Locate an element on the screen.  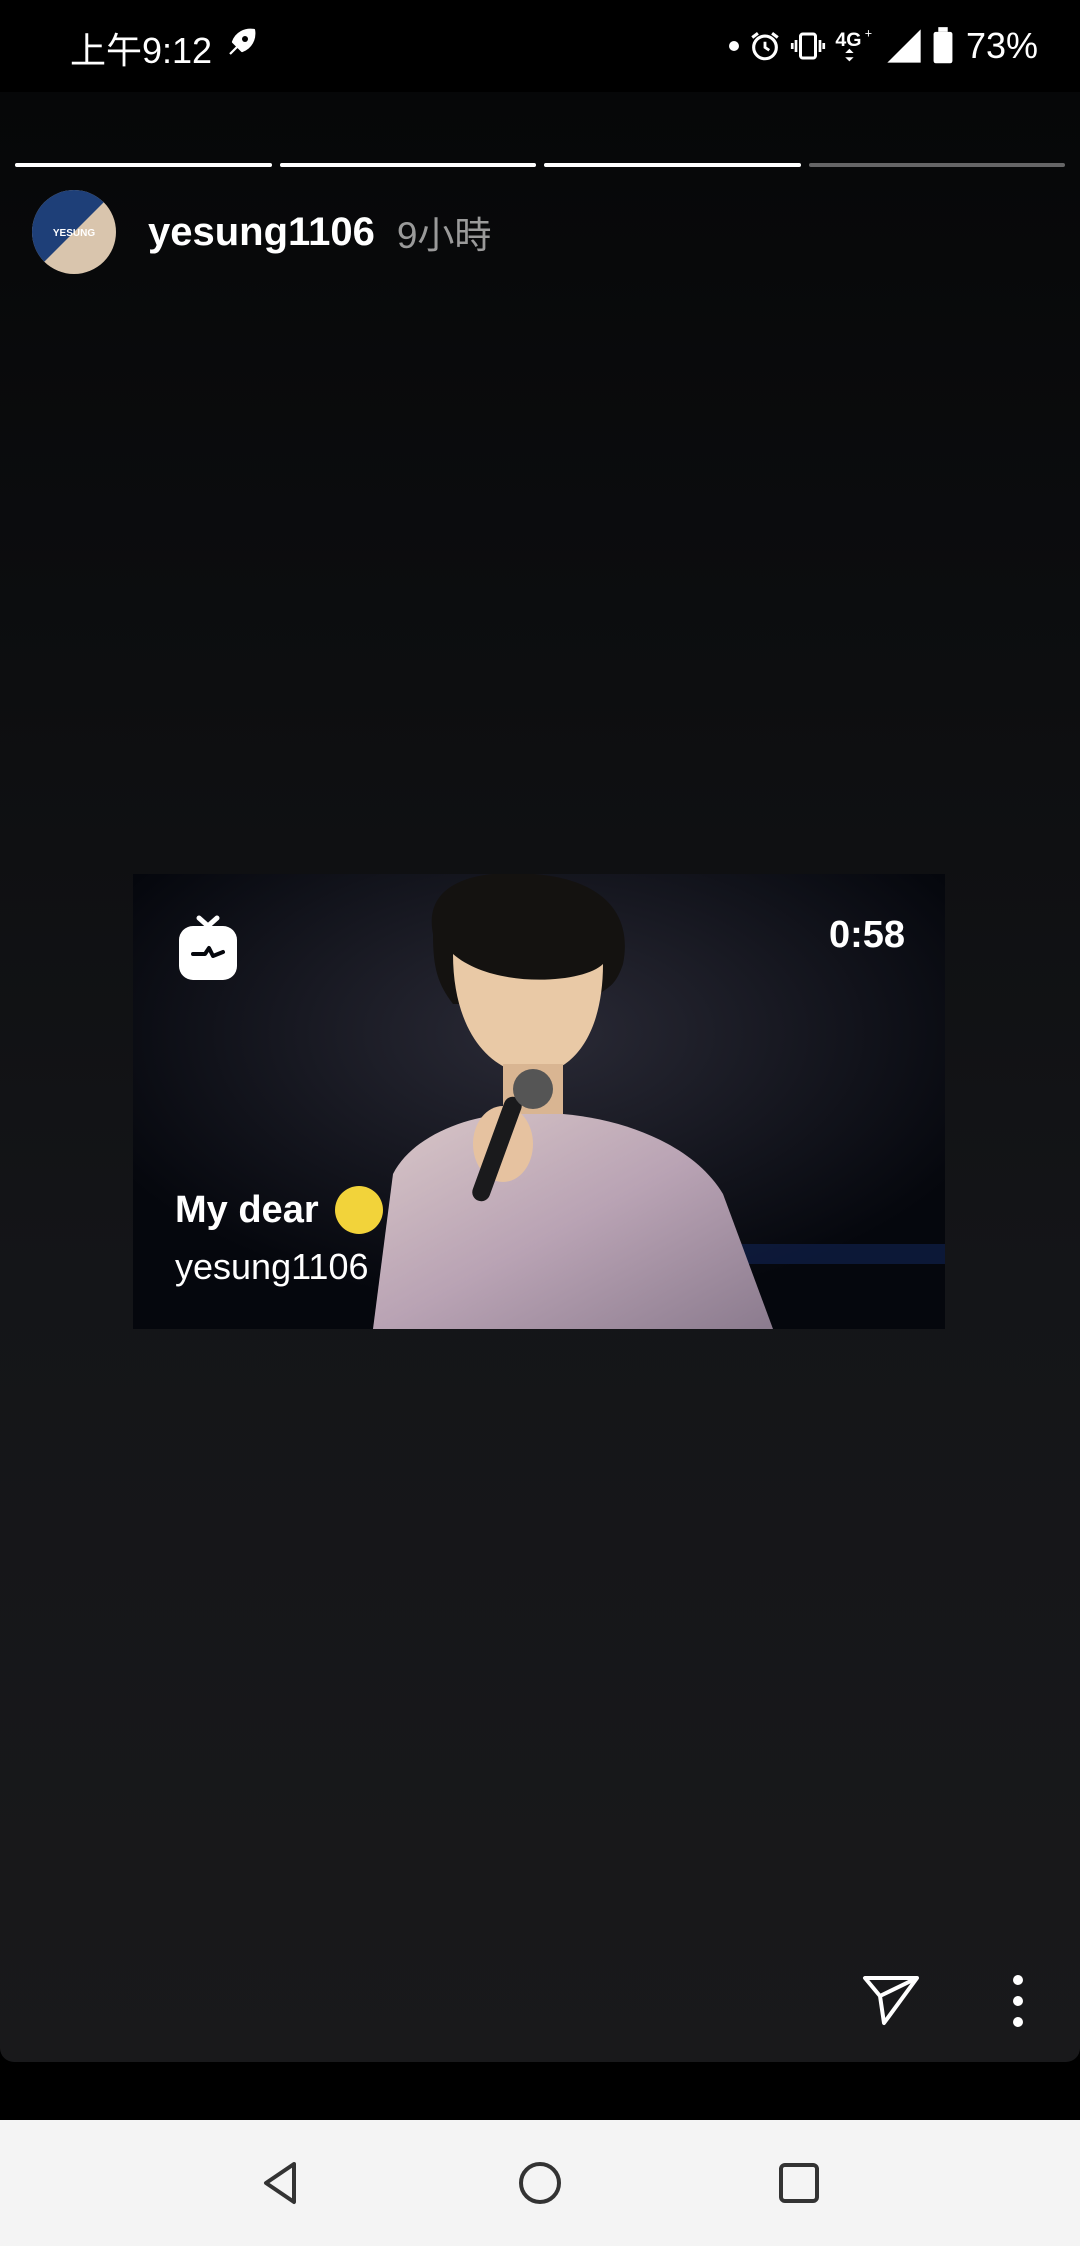
story-progress-bar is located at coordinates (540, 165).